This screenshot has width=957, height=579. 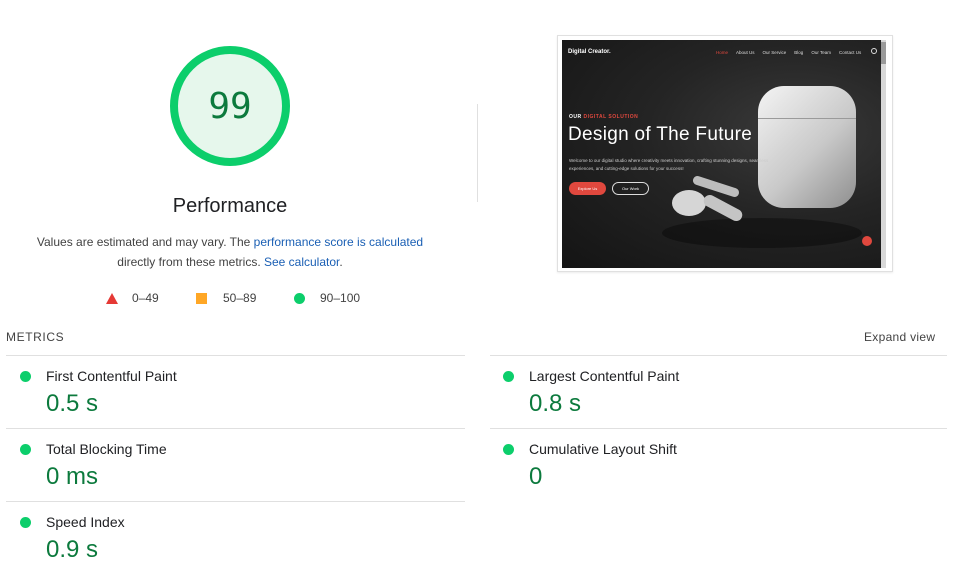 I want to click on red-triangle-icon, so click(x=112, y=298).